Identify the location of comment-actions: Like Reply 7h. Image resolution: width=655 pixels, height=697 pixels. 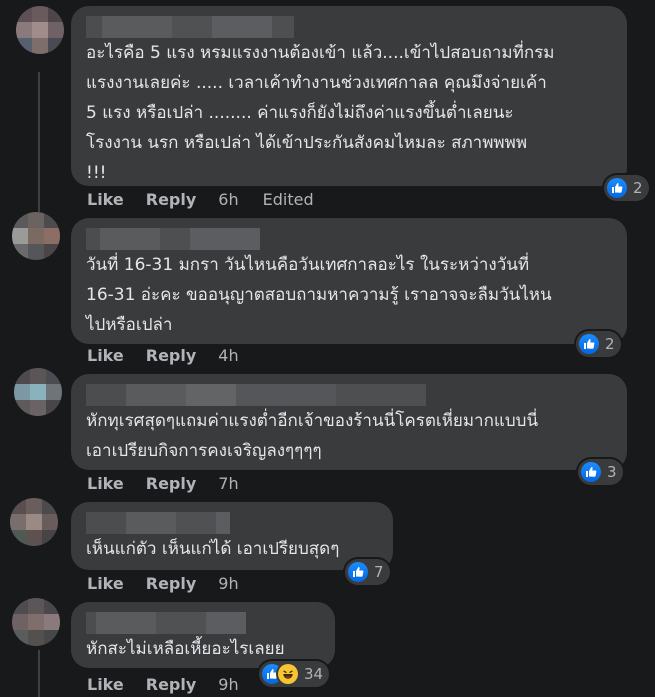
(175, 483).